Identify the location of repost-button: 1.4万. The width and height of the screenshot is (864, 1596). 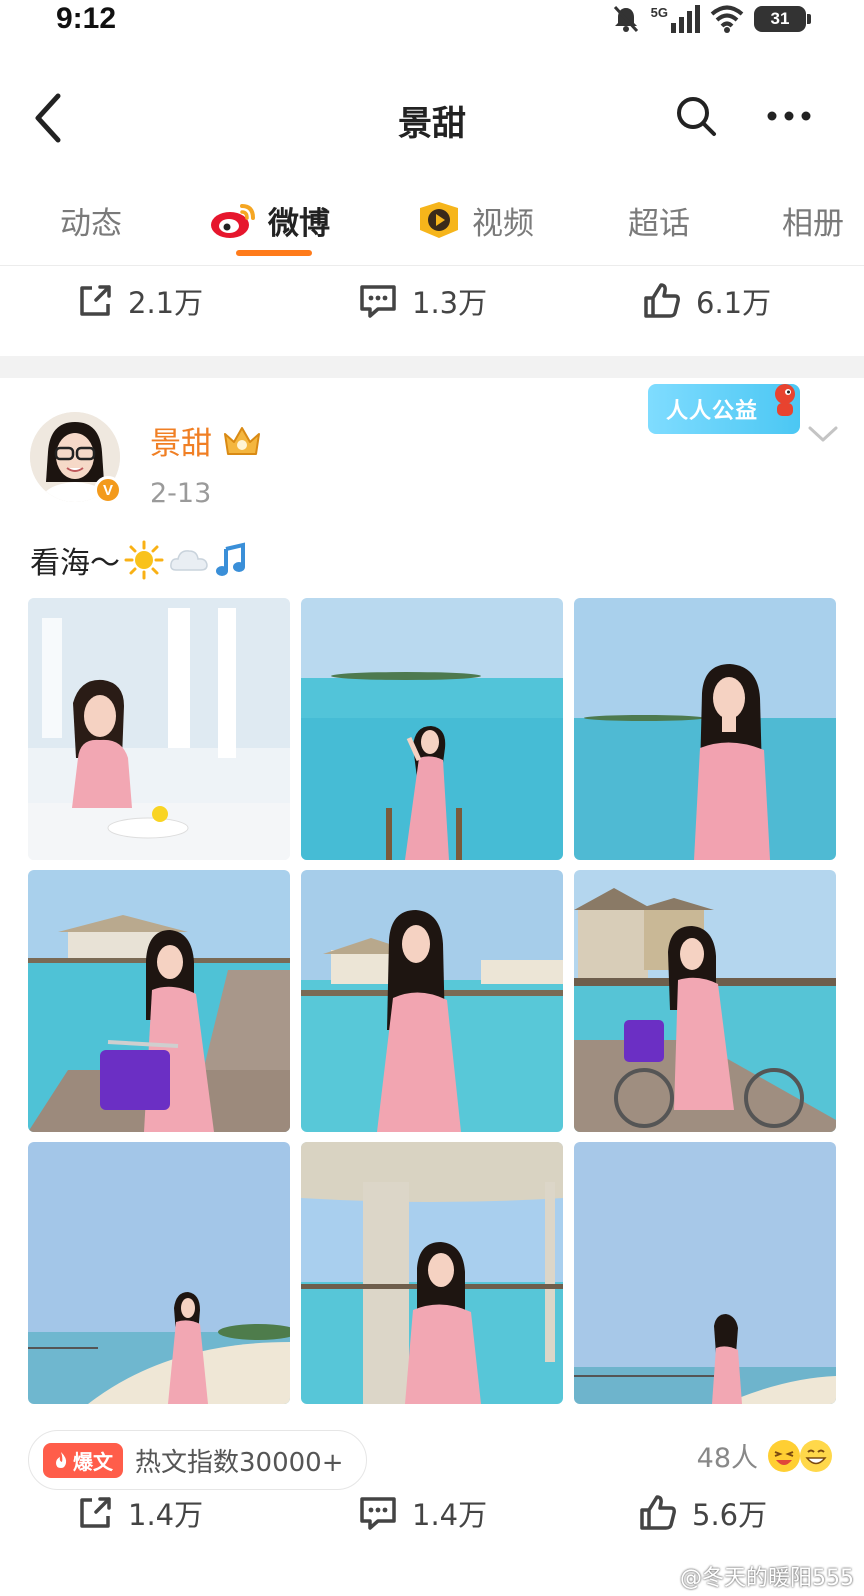
(139, 1513).